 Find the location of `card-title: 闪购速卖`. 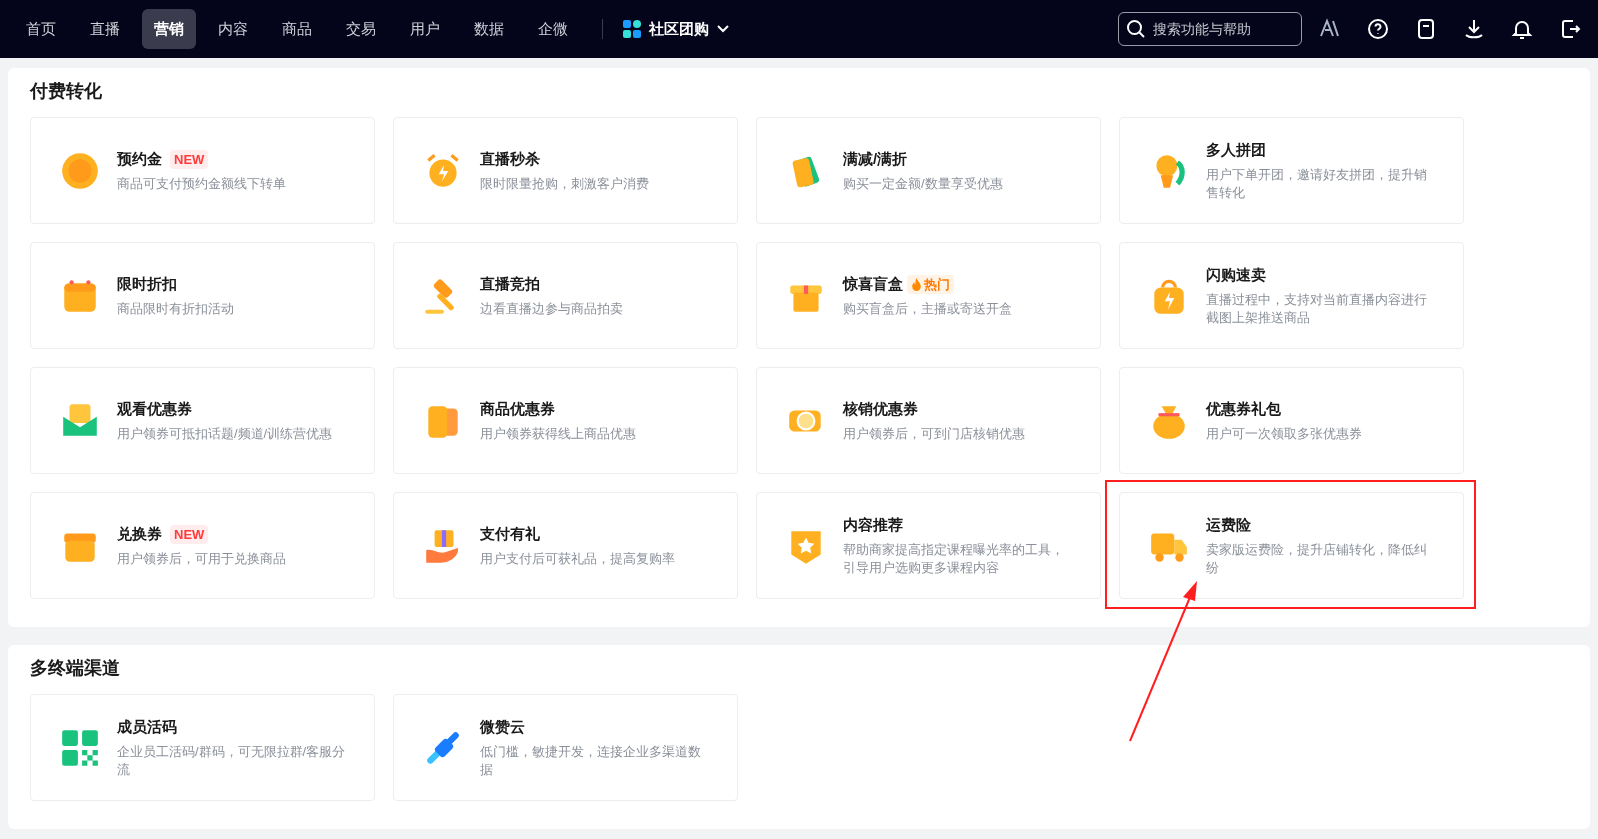

card-title: 闪购速卖 is located at coordinates (1236, 275).